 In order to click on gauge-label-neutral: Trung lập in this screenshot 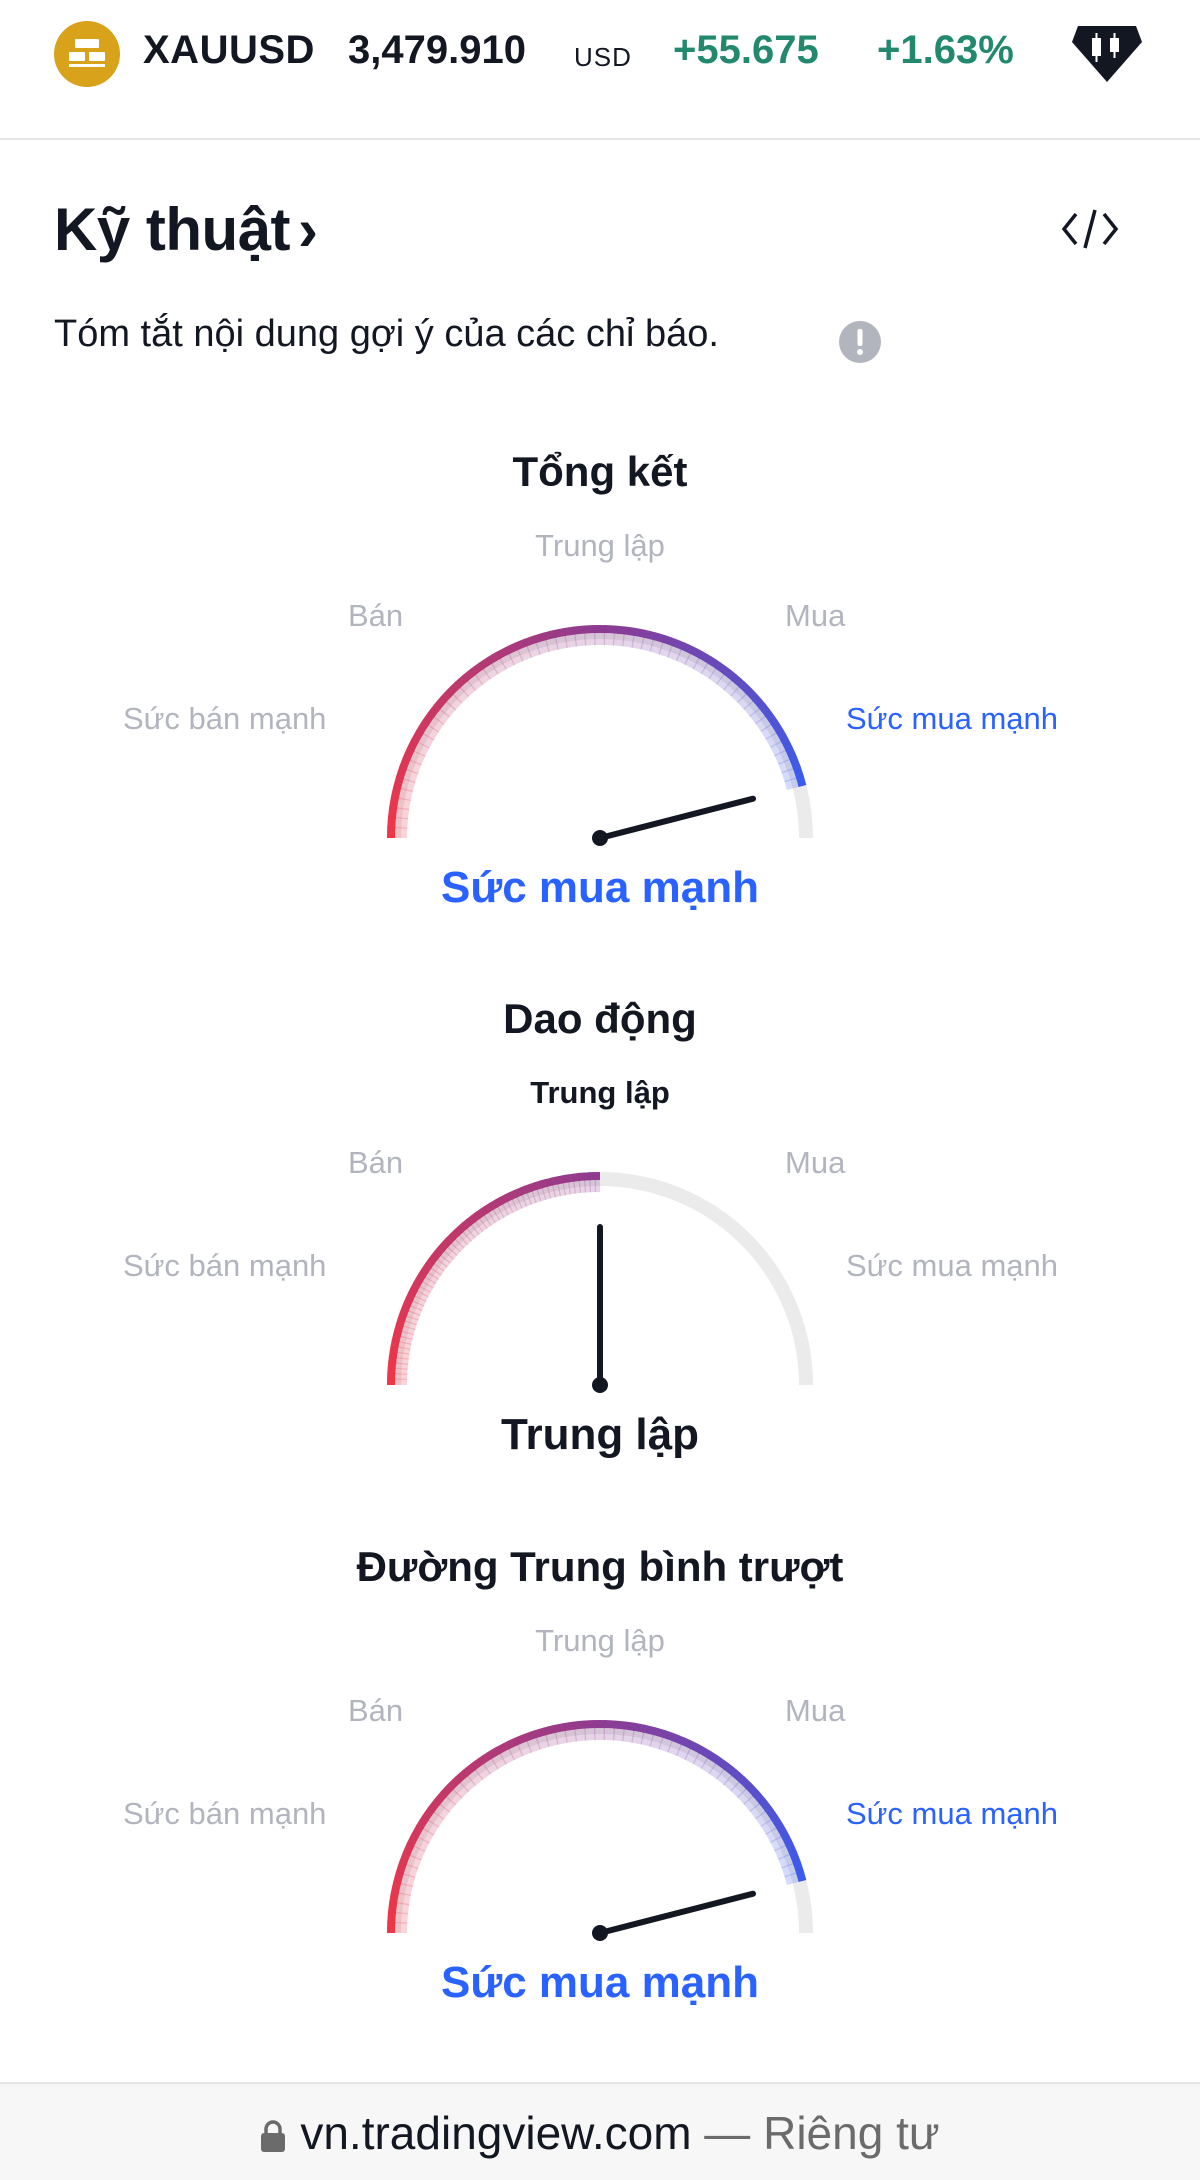, I will do `click(600, 1092)`.